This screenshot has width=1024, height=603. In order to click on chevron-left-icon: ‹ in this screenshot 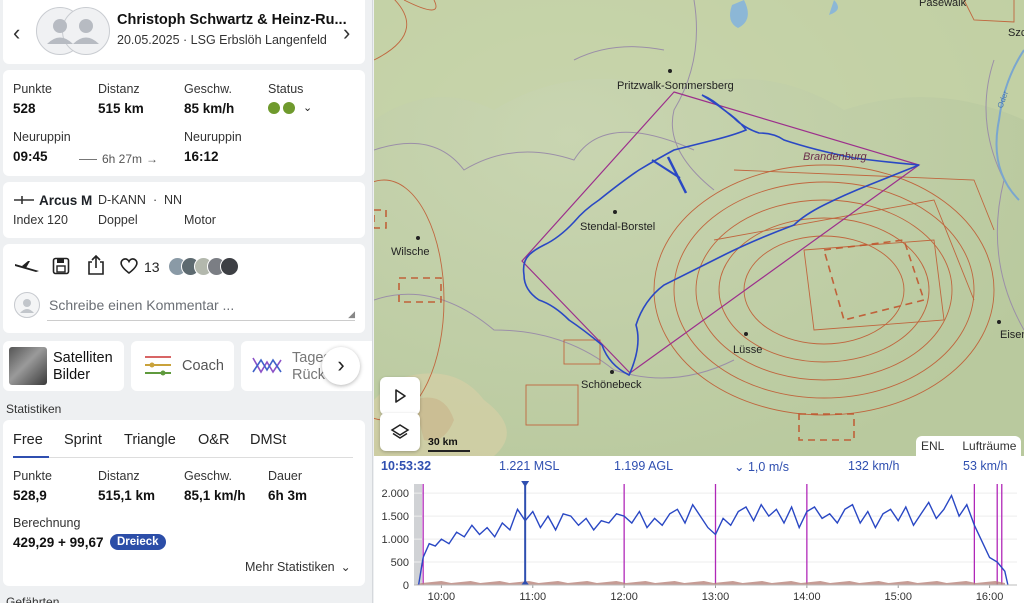, I will do `click(16, 33)`.